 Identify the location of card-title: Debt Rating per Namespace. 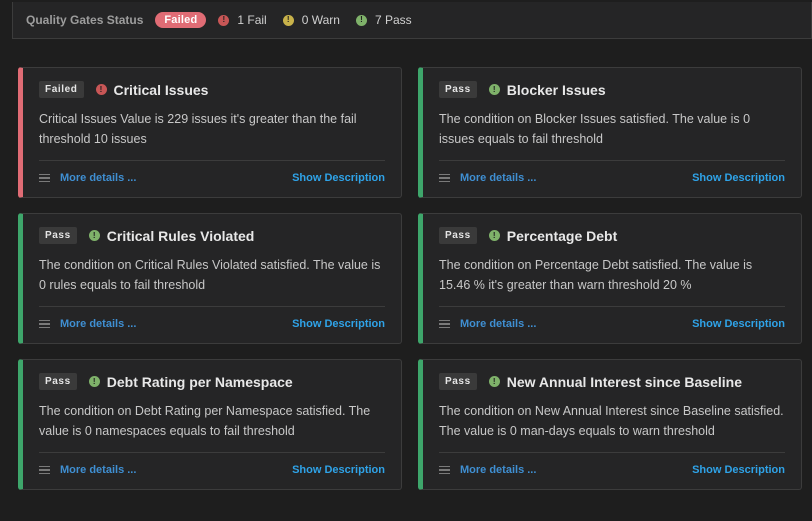
(199, 381).